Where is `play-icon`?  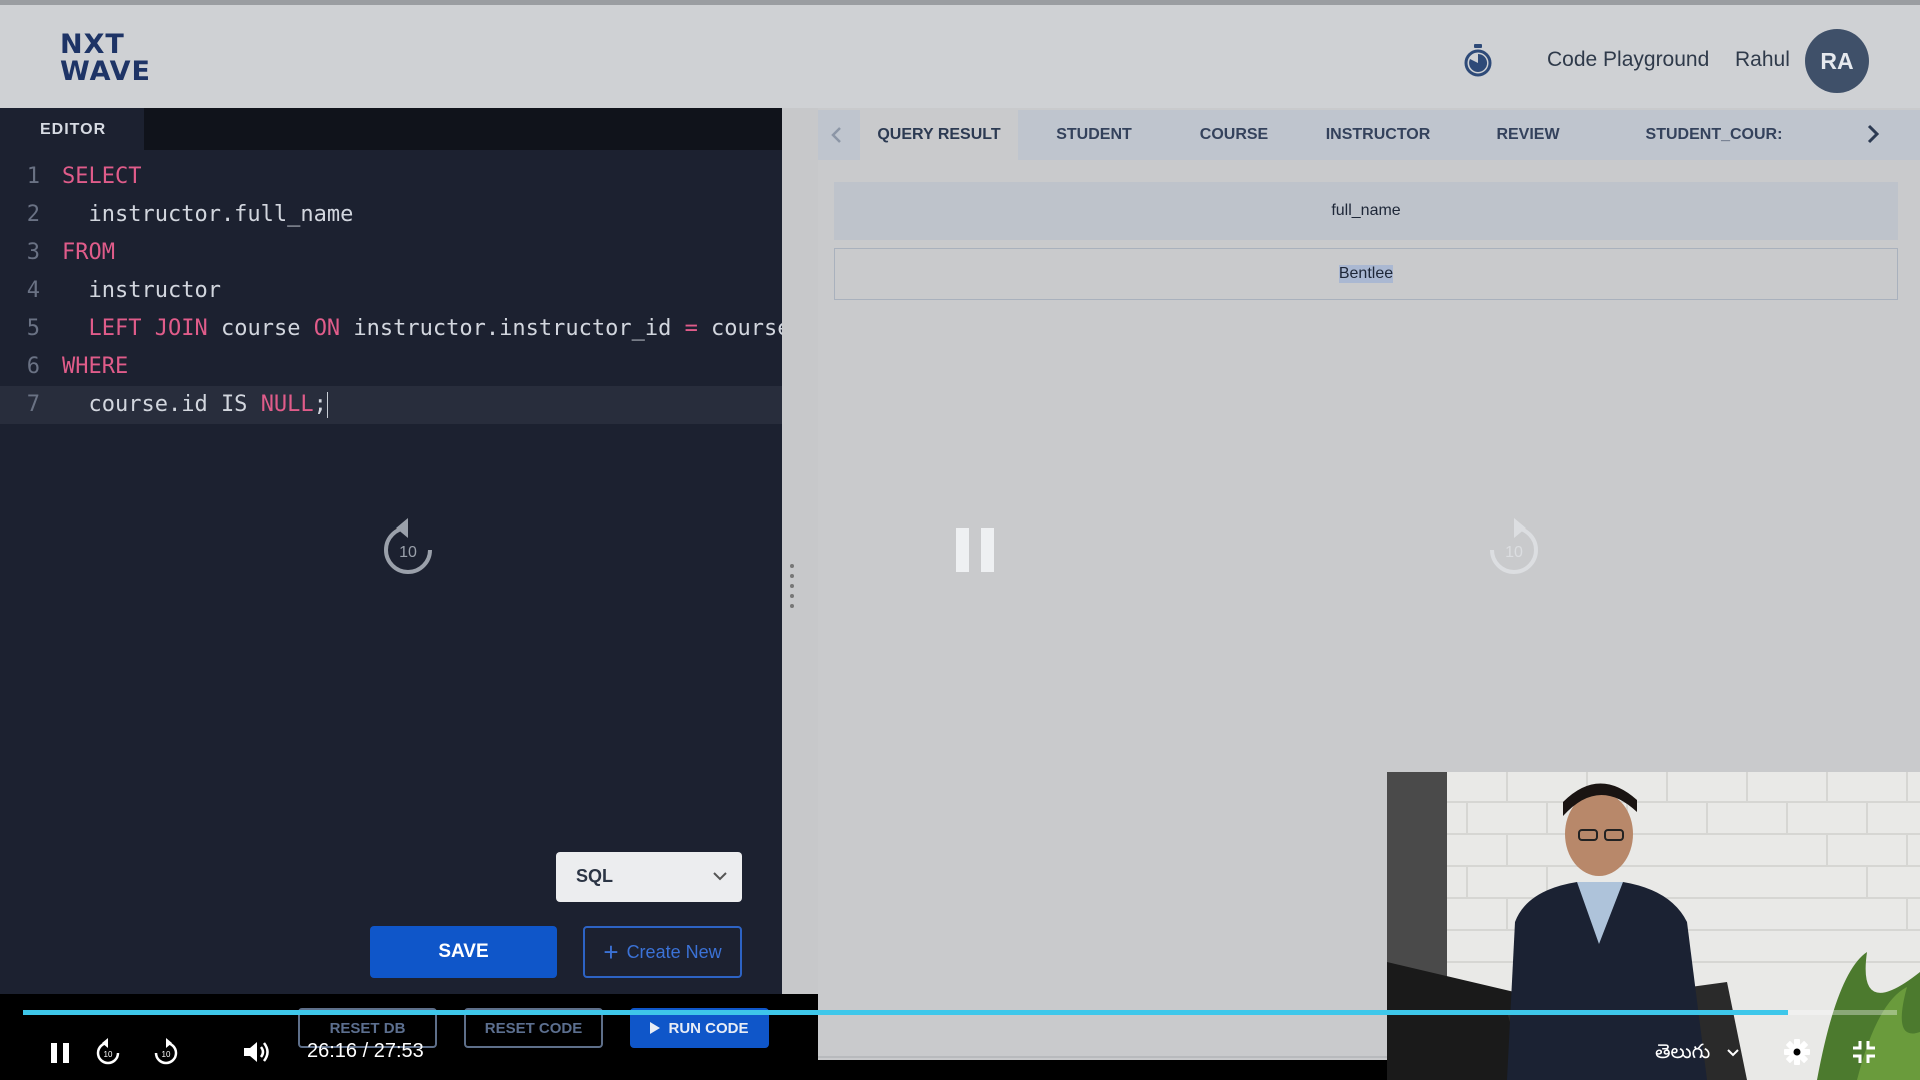 play-icon is located at coordinates (655, 1028).